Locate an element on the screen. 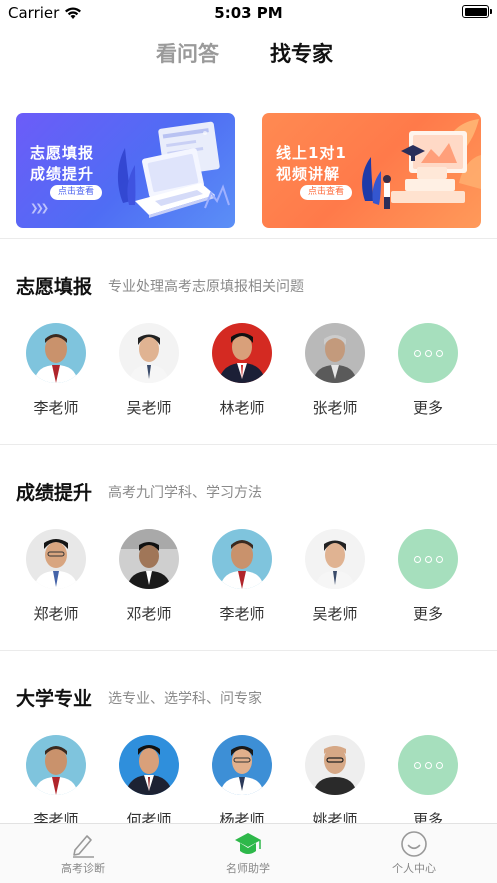 Image resolution: width=497 pixels, height=883 pixels. banner-video-line2: 视频讲解 is located at coordinates (308, 174).